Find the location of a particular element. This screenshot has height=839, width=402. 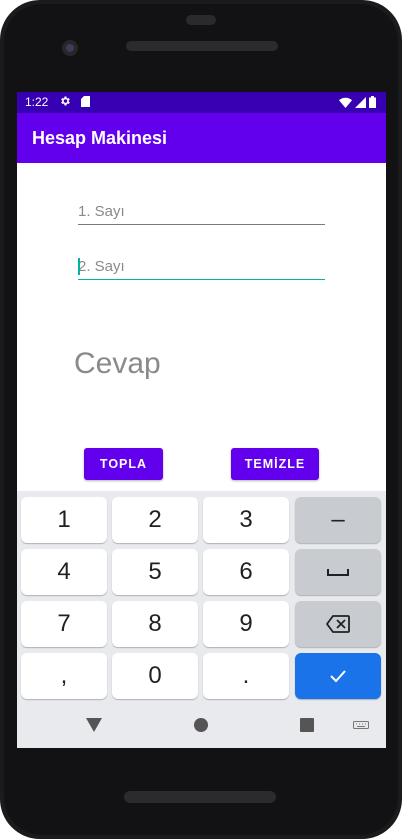

home-icon is located at coordinates (201, 725).